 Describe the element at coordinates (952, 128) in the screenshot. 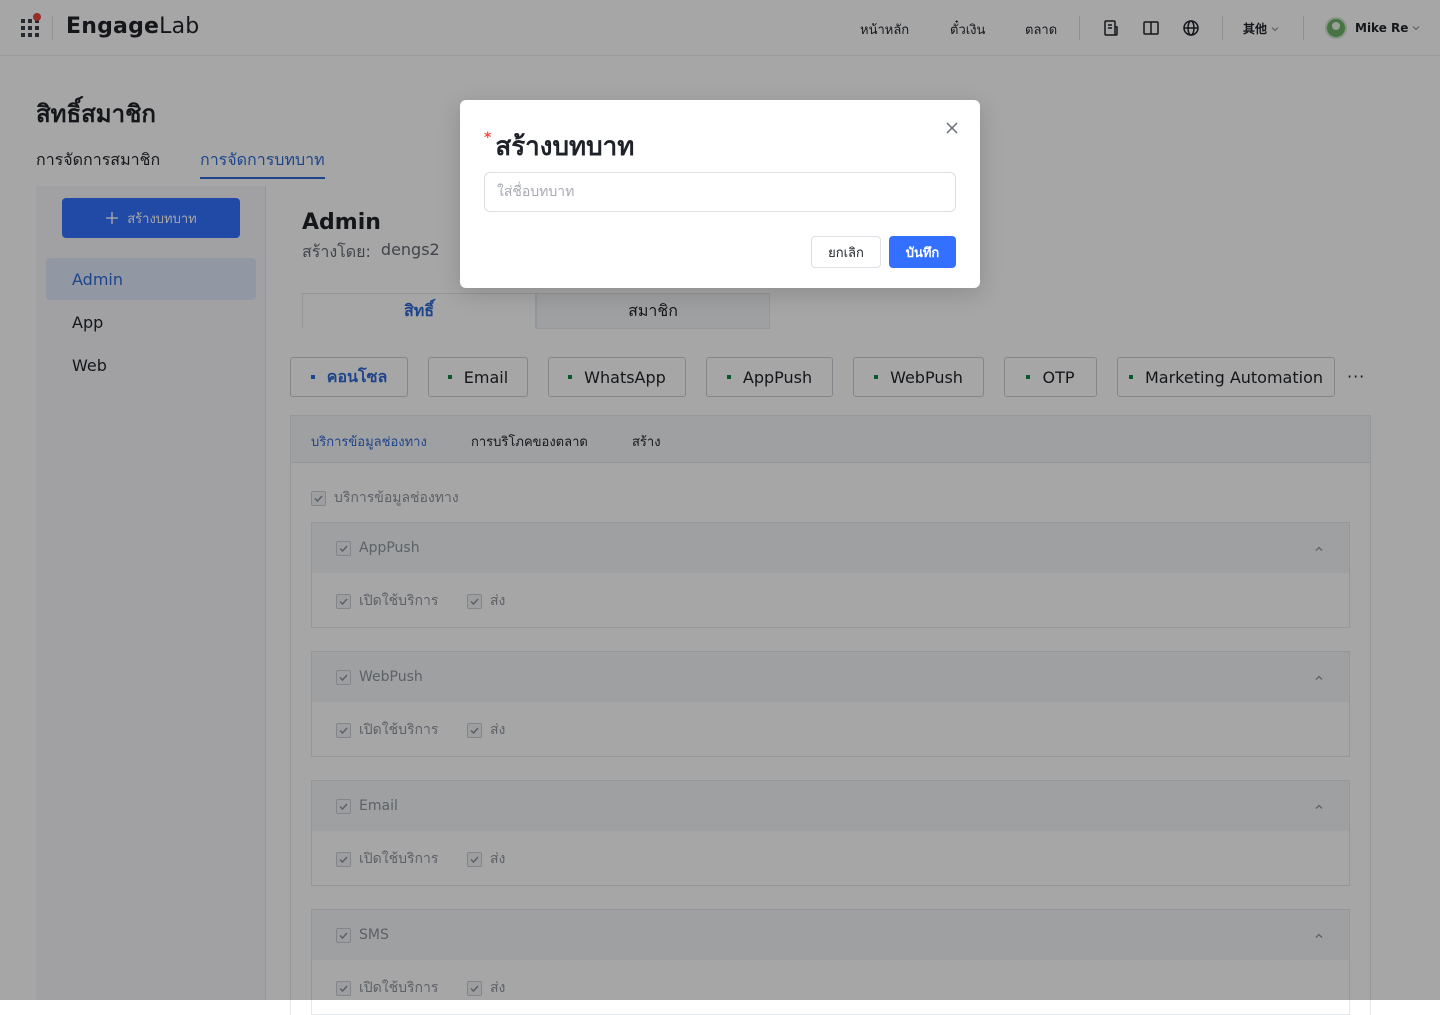

I see `close-icon` at that location.